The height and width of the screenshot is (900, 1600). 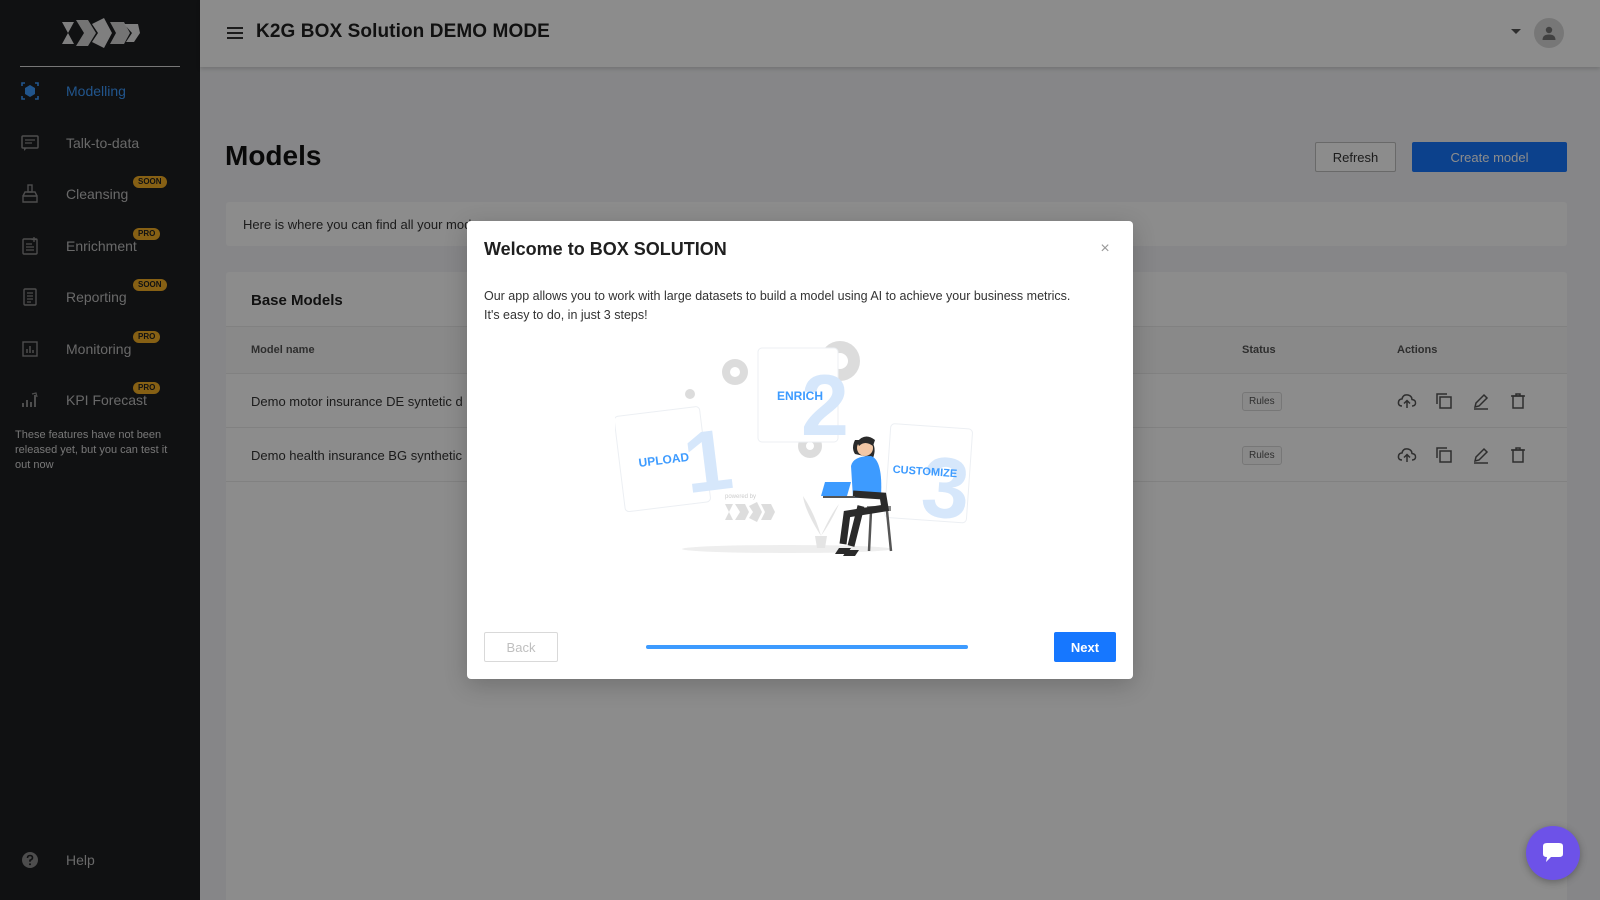 What do you see at coordinates (750, 512) in the screenshot?
I see `k2g-logo` at bounding box center [750, 512].